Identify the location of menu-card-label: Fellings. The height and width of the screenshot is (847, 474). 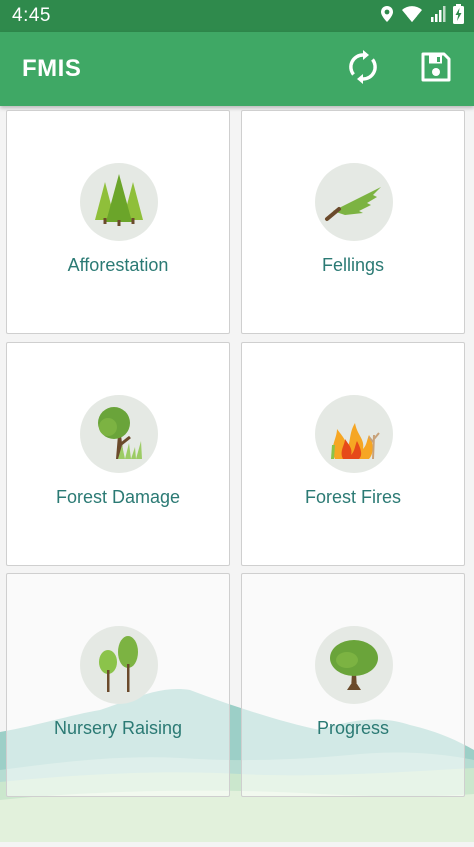
(353, 265).